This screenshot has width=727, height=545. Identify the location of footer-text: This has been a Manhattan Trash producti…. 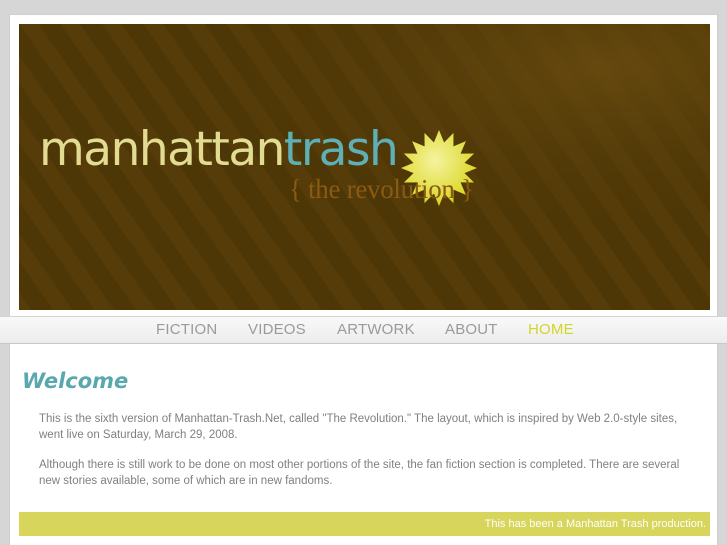
(595, 524).